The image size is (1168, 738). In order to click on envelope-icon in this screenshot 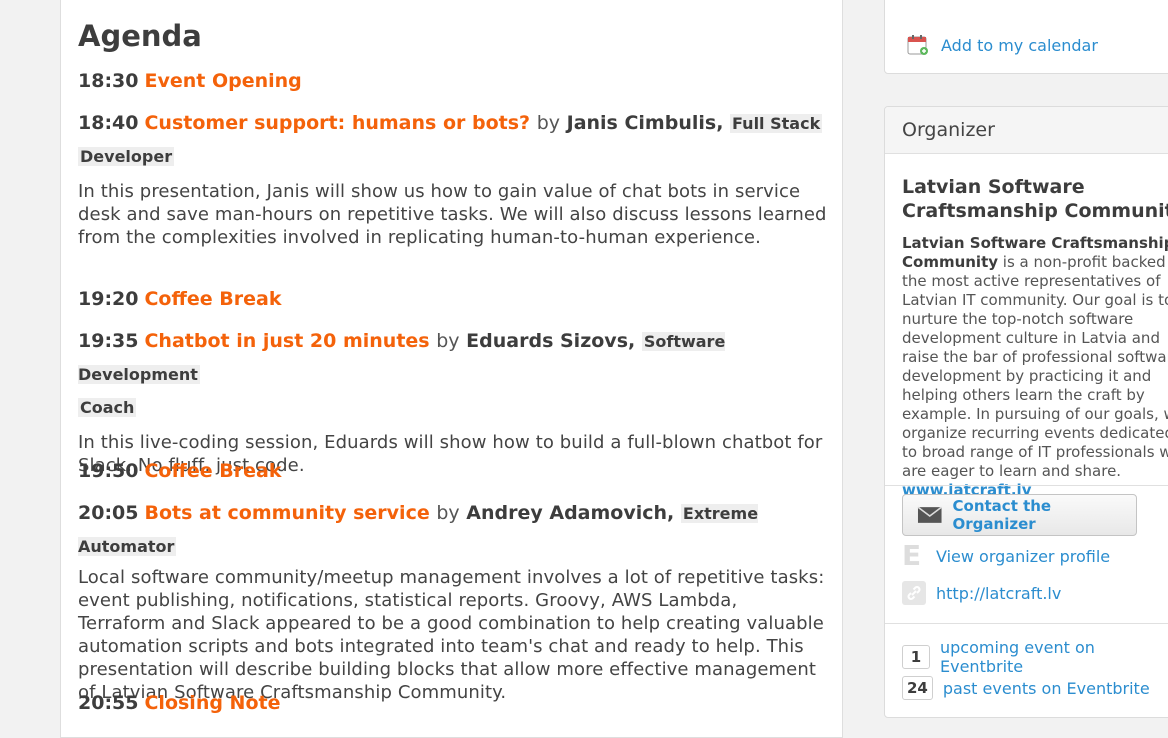, I will do `click(930, 514)`.